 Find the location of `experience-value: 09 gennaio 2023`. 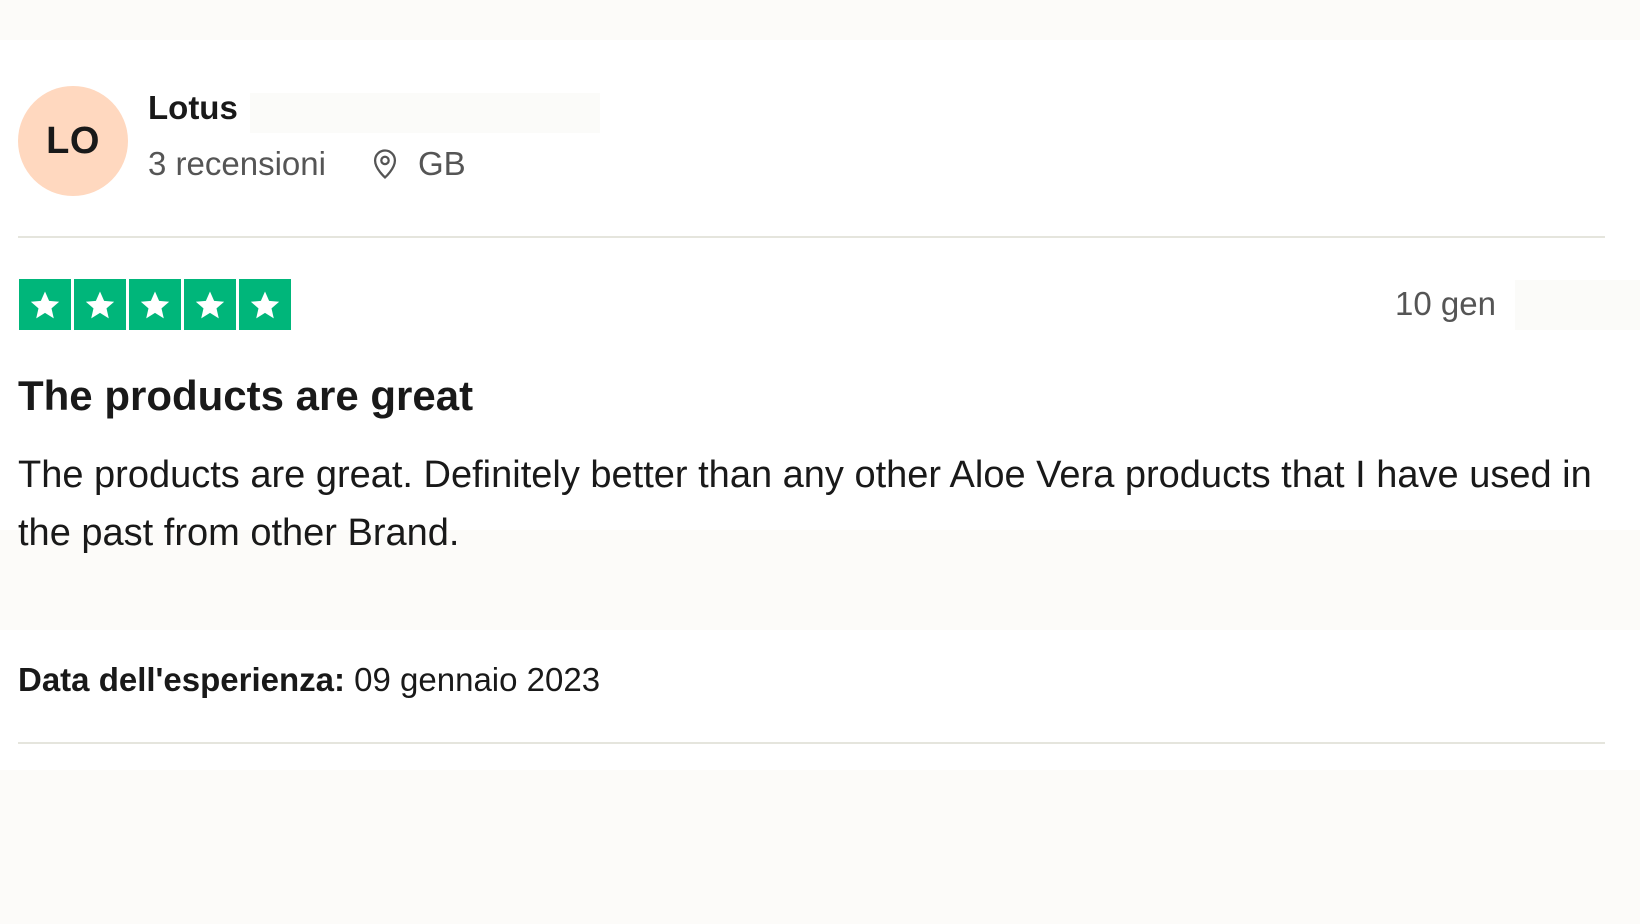

experience-value: 09 gennaio 2023 is located at coordinates (477, 679).